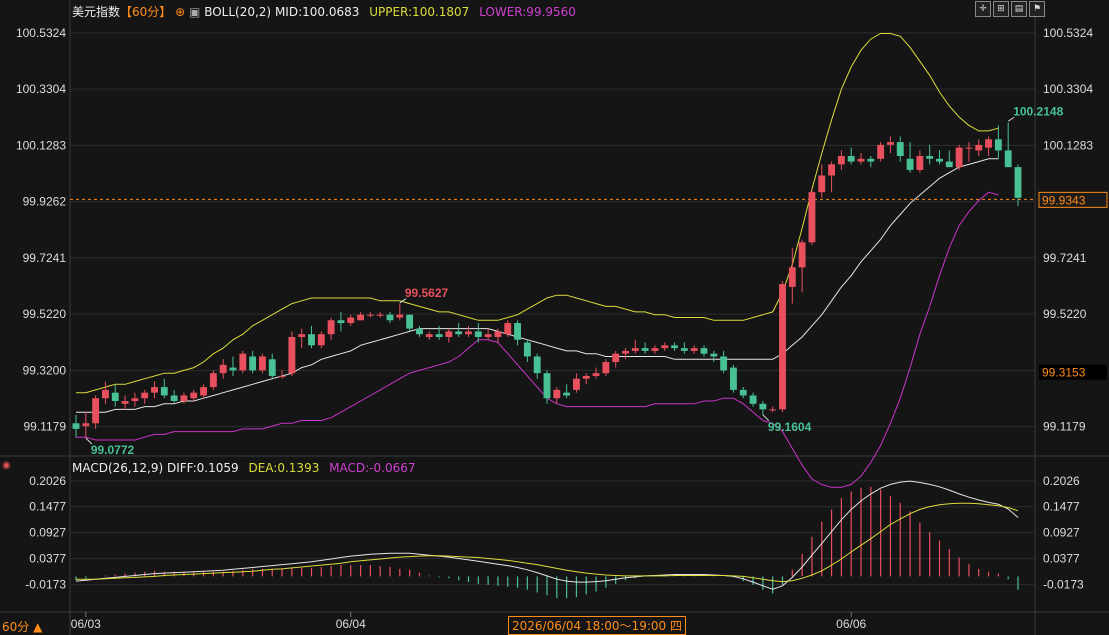 The width and height of the screenshot is (1109, 635). What do you see at coordinates (1065, 258) in the screenshot?
I see `price-tick-right: 99.7241` at bounding box center [1065, 258].